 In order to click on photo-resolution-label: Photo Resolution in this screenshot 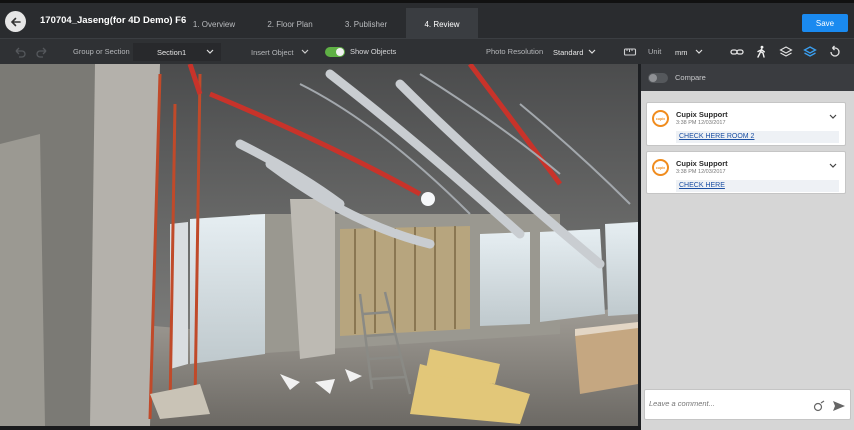, I will do `click(515, 51)`.